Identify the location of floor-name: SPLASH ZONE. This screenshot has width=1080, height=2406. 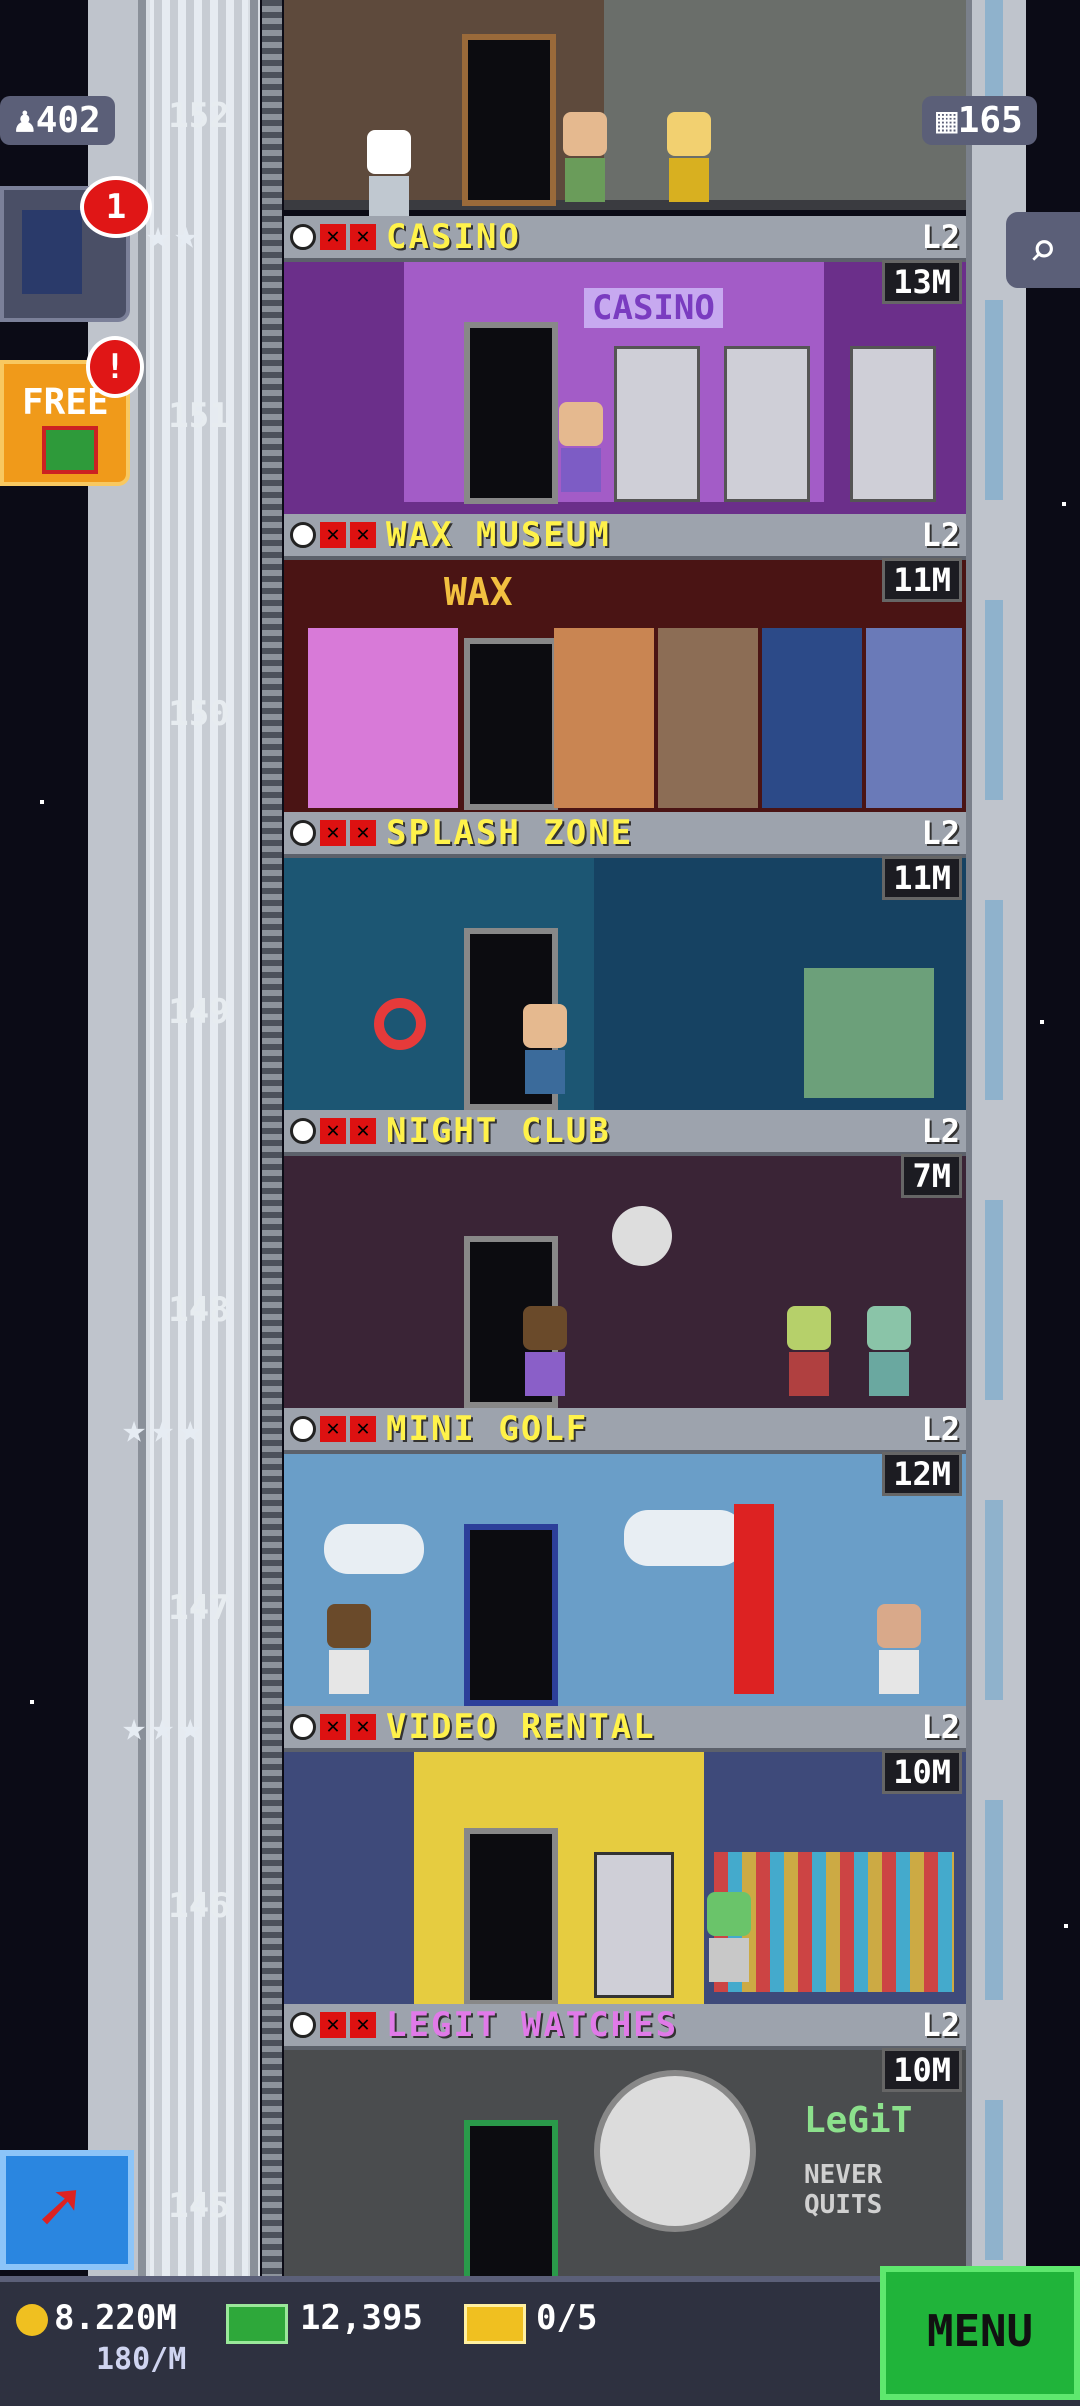
(510, 833).